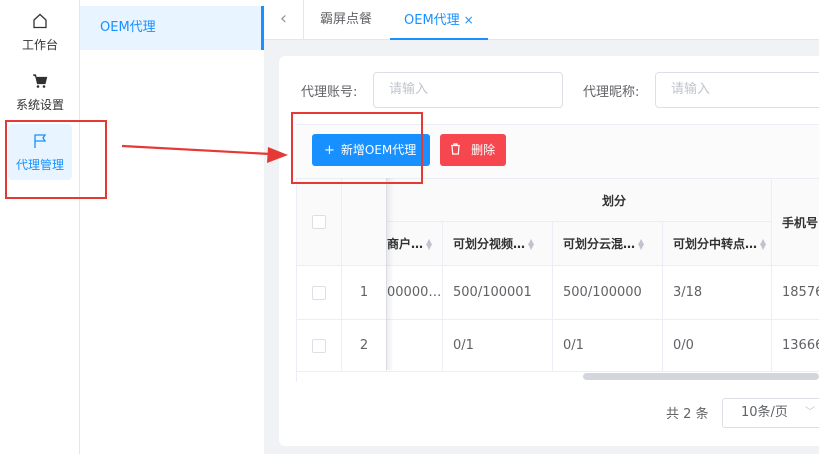  What do you see at coordinates (40, 227) in the screenshot?
I see `sidebar: 工作台 系统设置 代理管理` at bounding box center [40, 227].